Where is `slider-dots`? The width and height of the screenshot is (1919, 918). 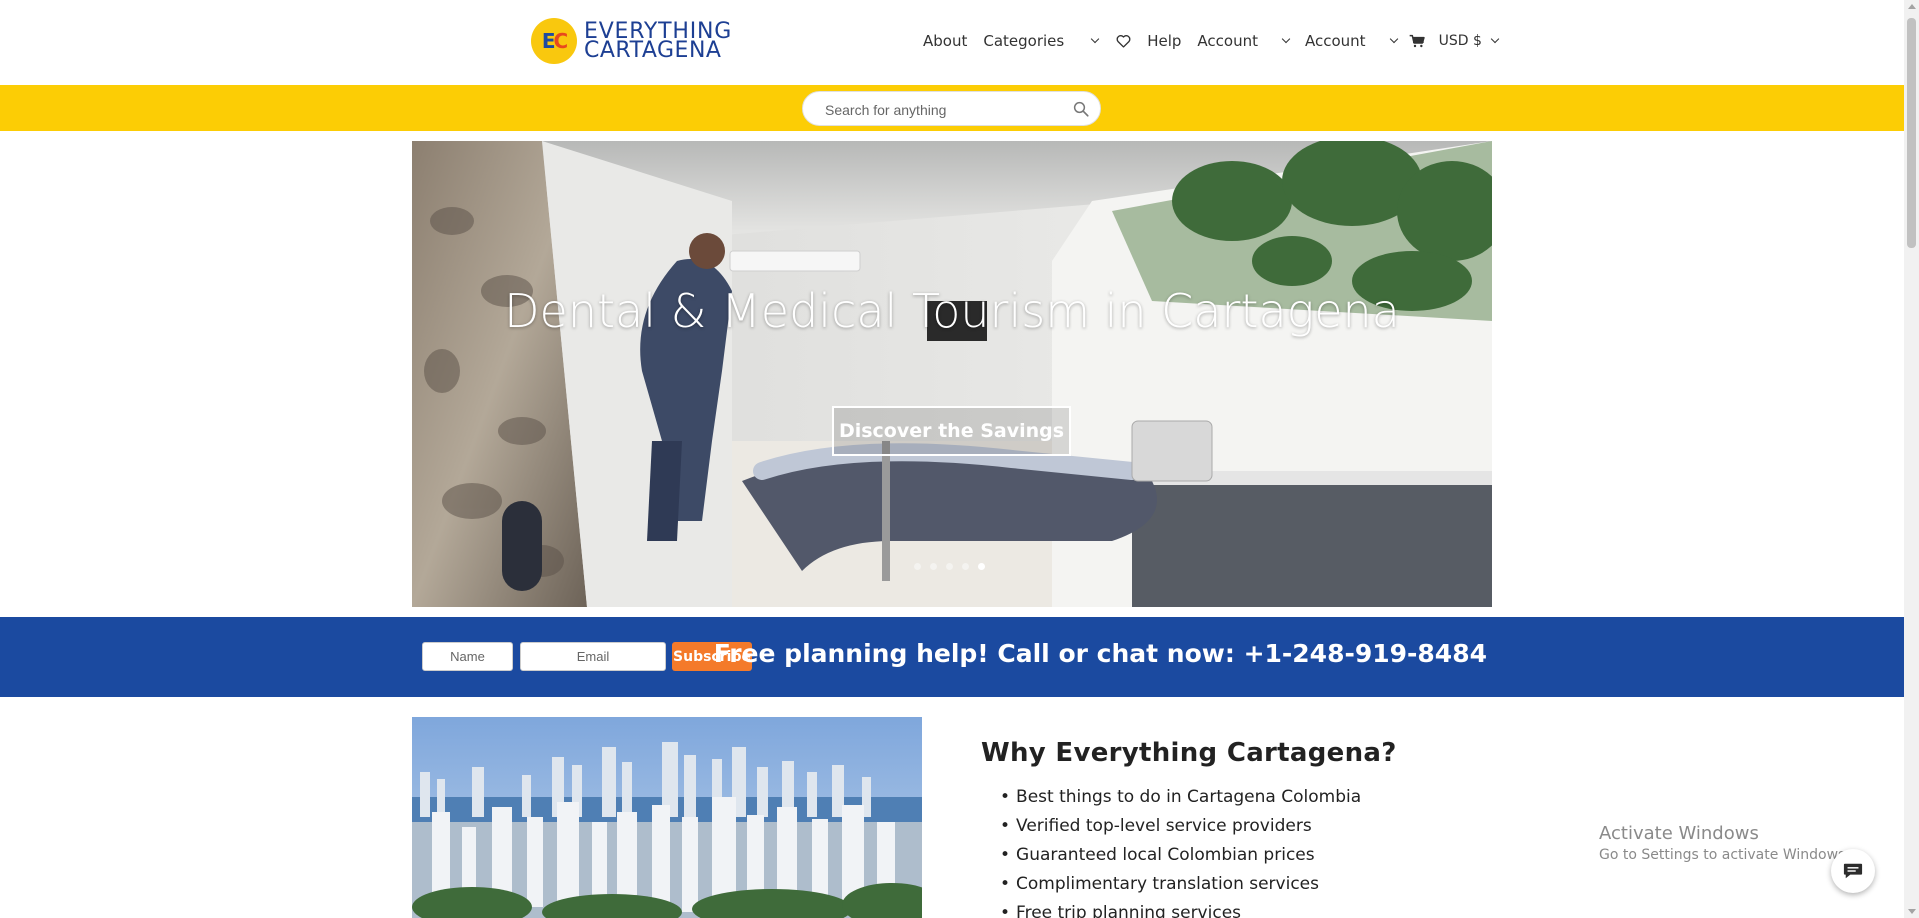 slider-dots is located at coordinates (949, 566).